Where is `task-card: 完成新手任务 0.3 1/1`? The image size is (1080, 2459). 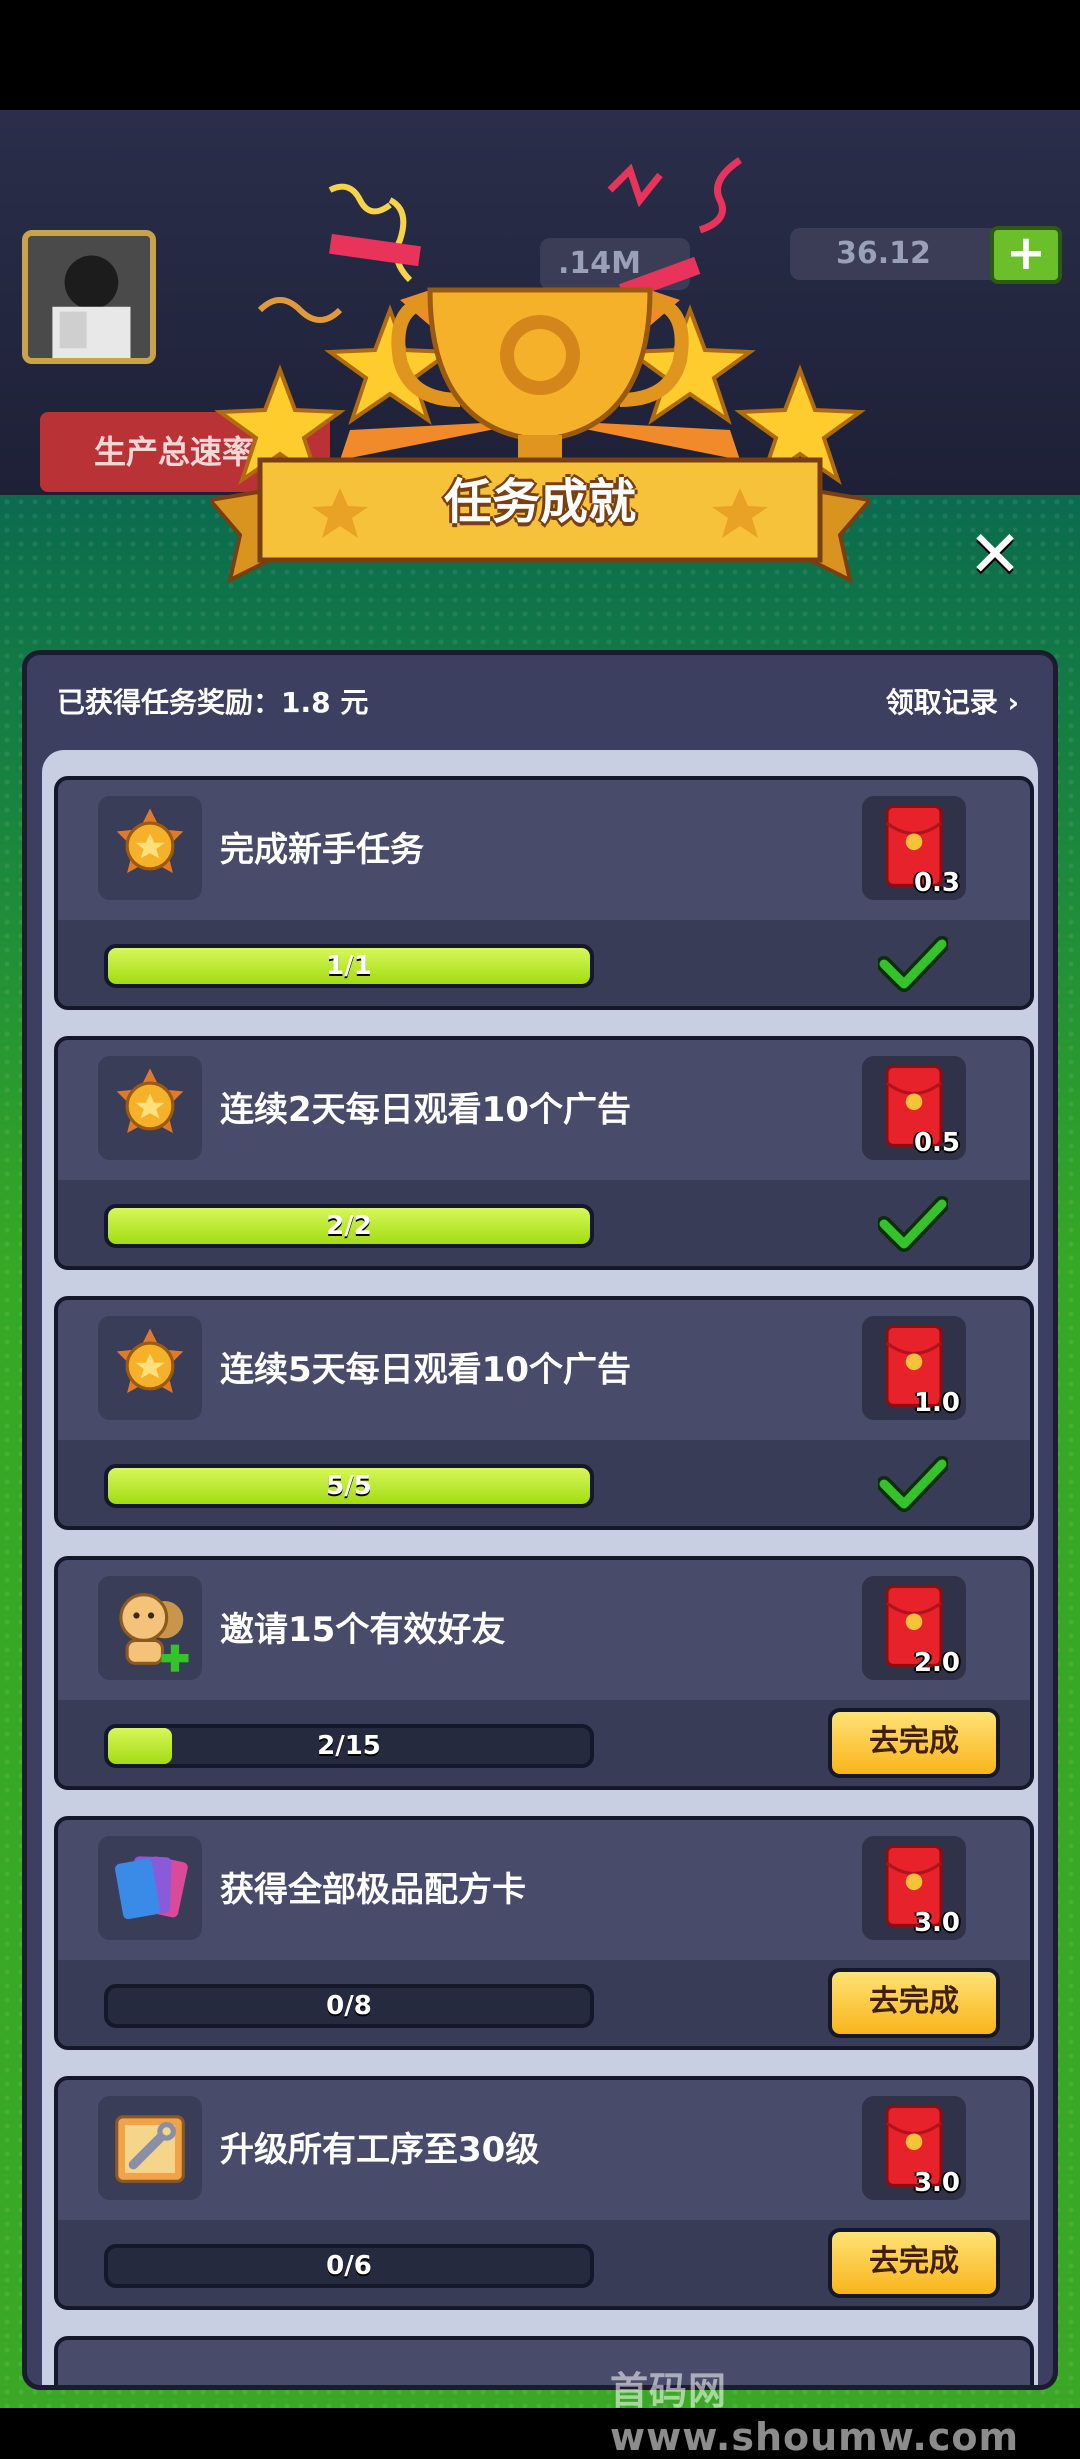 task-card: 完成新手任务 0.3 1/1 is located at coordinates (544, 893).